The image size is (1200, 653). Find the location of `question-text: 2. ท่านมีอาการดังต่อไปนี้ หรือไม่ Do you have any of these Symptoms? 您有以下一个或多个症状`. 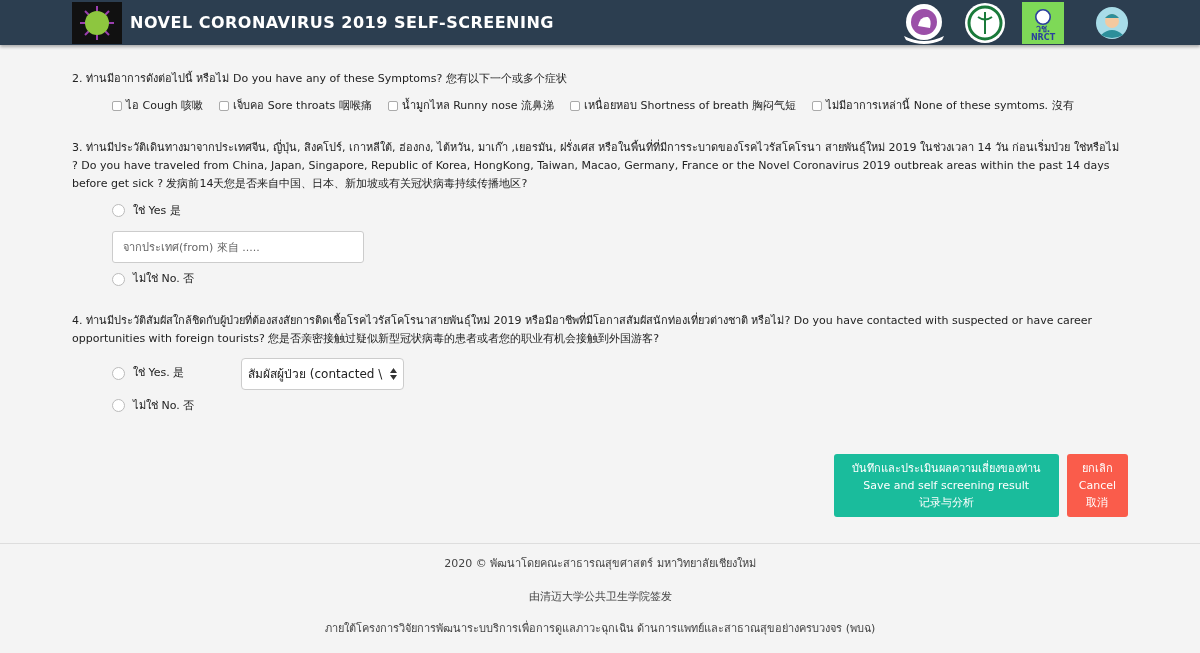

question-text: 2. ท่านมีอาการดังต่อไปนี้ หรือไม่ Do you have any of these Symptoms? 您有以下一个或多个症状 is located at coordinates (320, 78).